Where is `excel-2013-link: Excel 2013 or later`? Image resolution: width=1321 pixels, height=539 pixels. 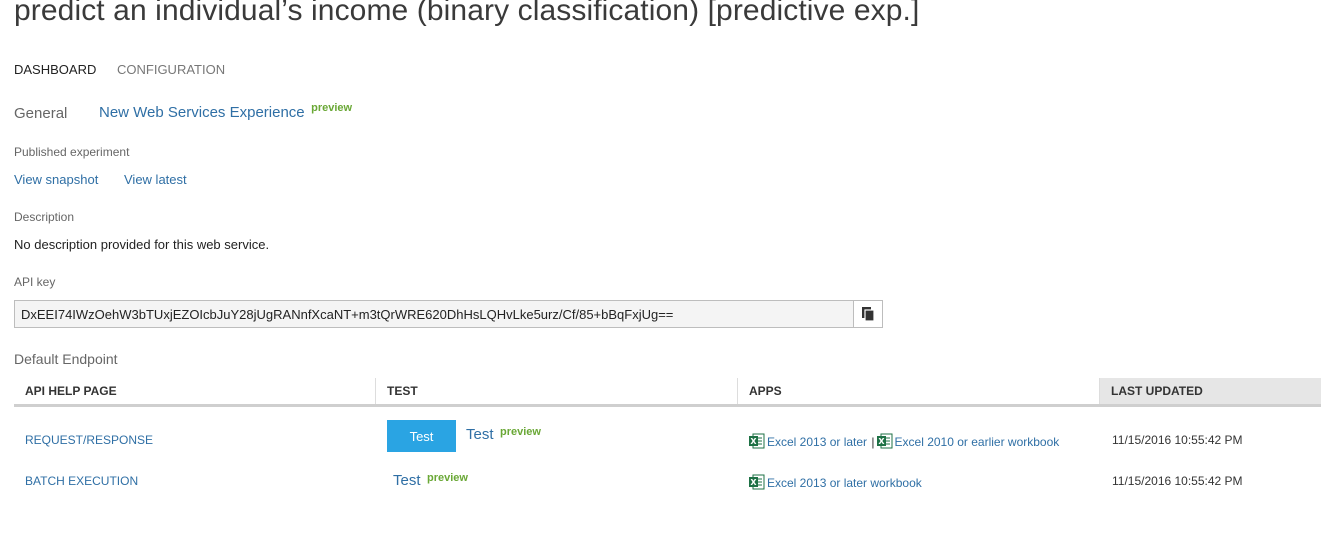
excel-2013-link: Excel 2013 or later is located at coordinates (817, 442).